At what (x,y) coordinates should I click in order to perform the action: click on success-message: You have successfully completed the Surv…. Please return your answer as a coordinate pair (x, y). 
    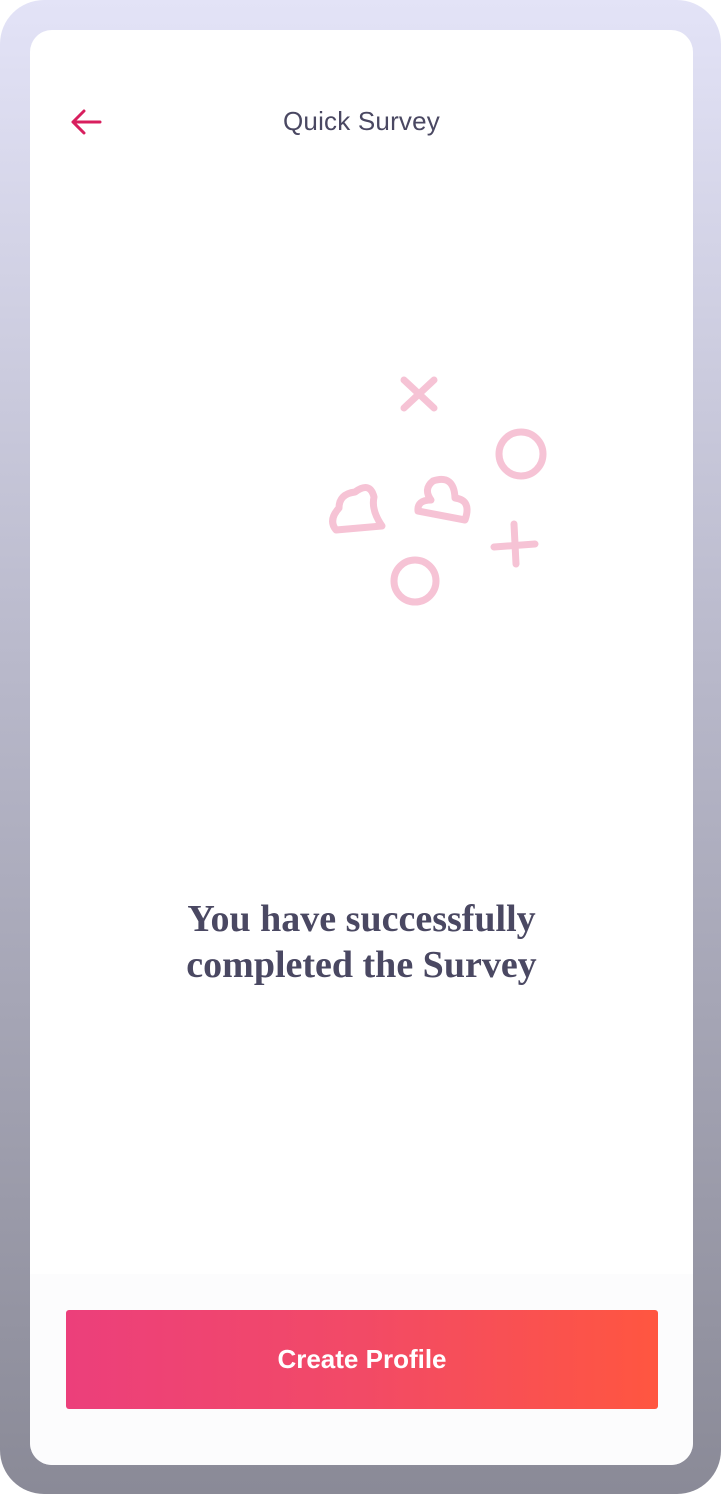
    Looking at the image, I should click on (361, 942).